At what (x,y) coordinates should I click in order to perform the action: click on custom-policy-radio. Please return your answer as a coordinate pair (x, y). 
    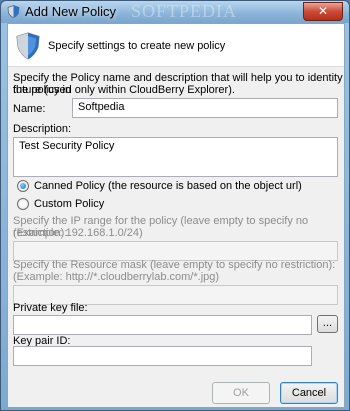
    Looking at the image, I should click on (23, 204).